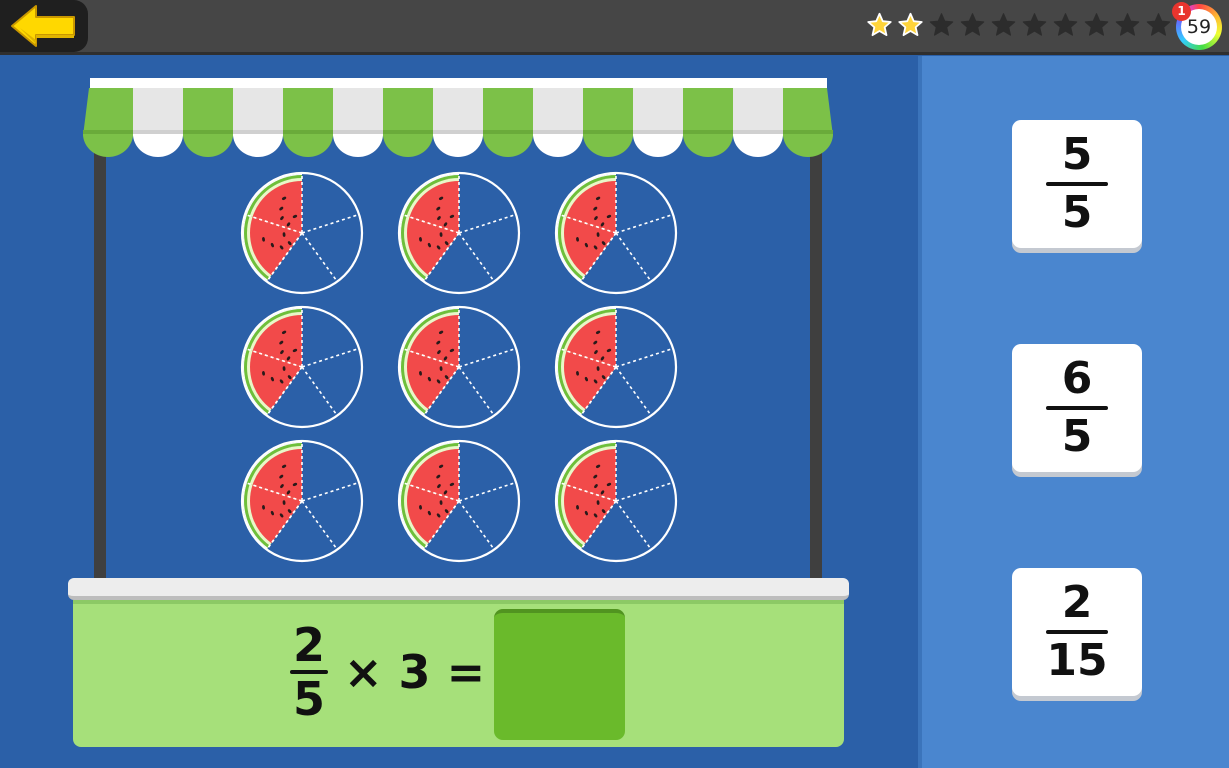 The image size is (1229, 768). Describe the element at coordinates (308, 699) in the screenshot. I see `equation-denominator: 5` at that location.